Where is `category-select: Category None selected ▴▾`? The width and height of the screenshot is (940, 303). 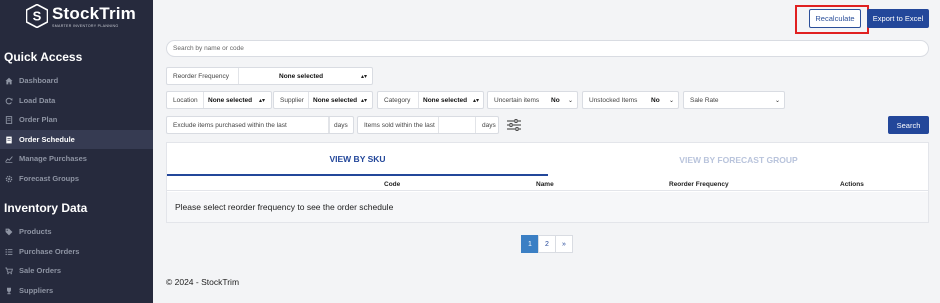 category-select: Category None selected ▴▾ is located at coordinates (430, 100).